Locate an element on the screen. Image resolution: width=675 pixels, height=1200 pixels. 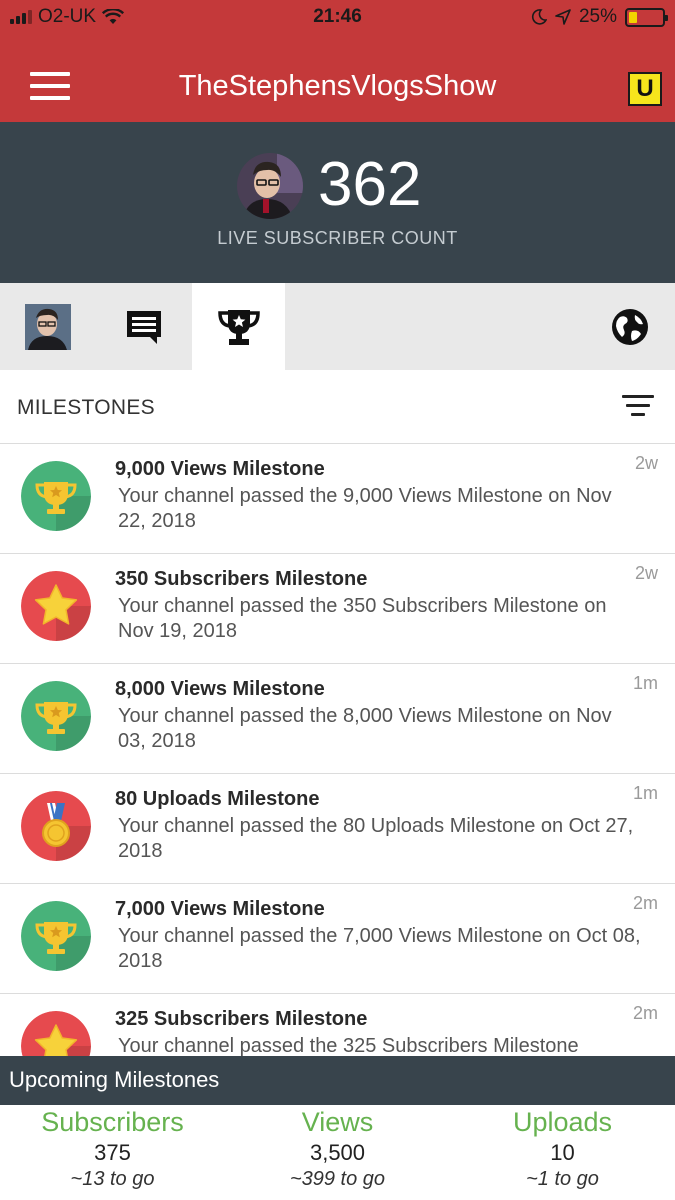
globe-icon is located at coordinates (630, 326).